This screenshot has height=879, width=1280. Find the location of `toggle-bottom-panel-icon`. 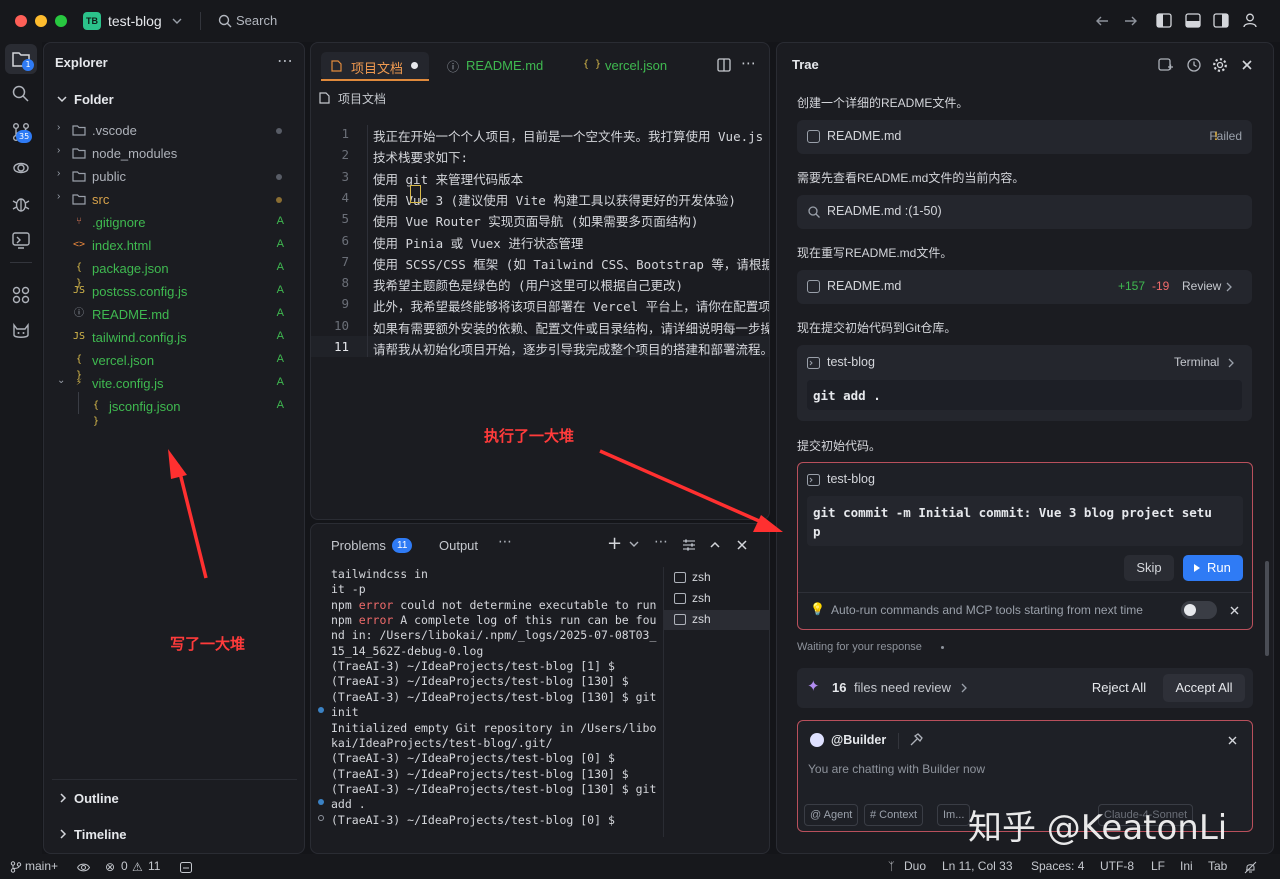

toggle-bottom-panel-icon is located at coordinates (1193, 20).